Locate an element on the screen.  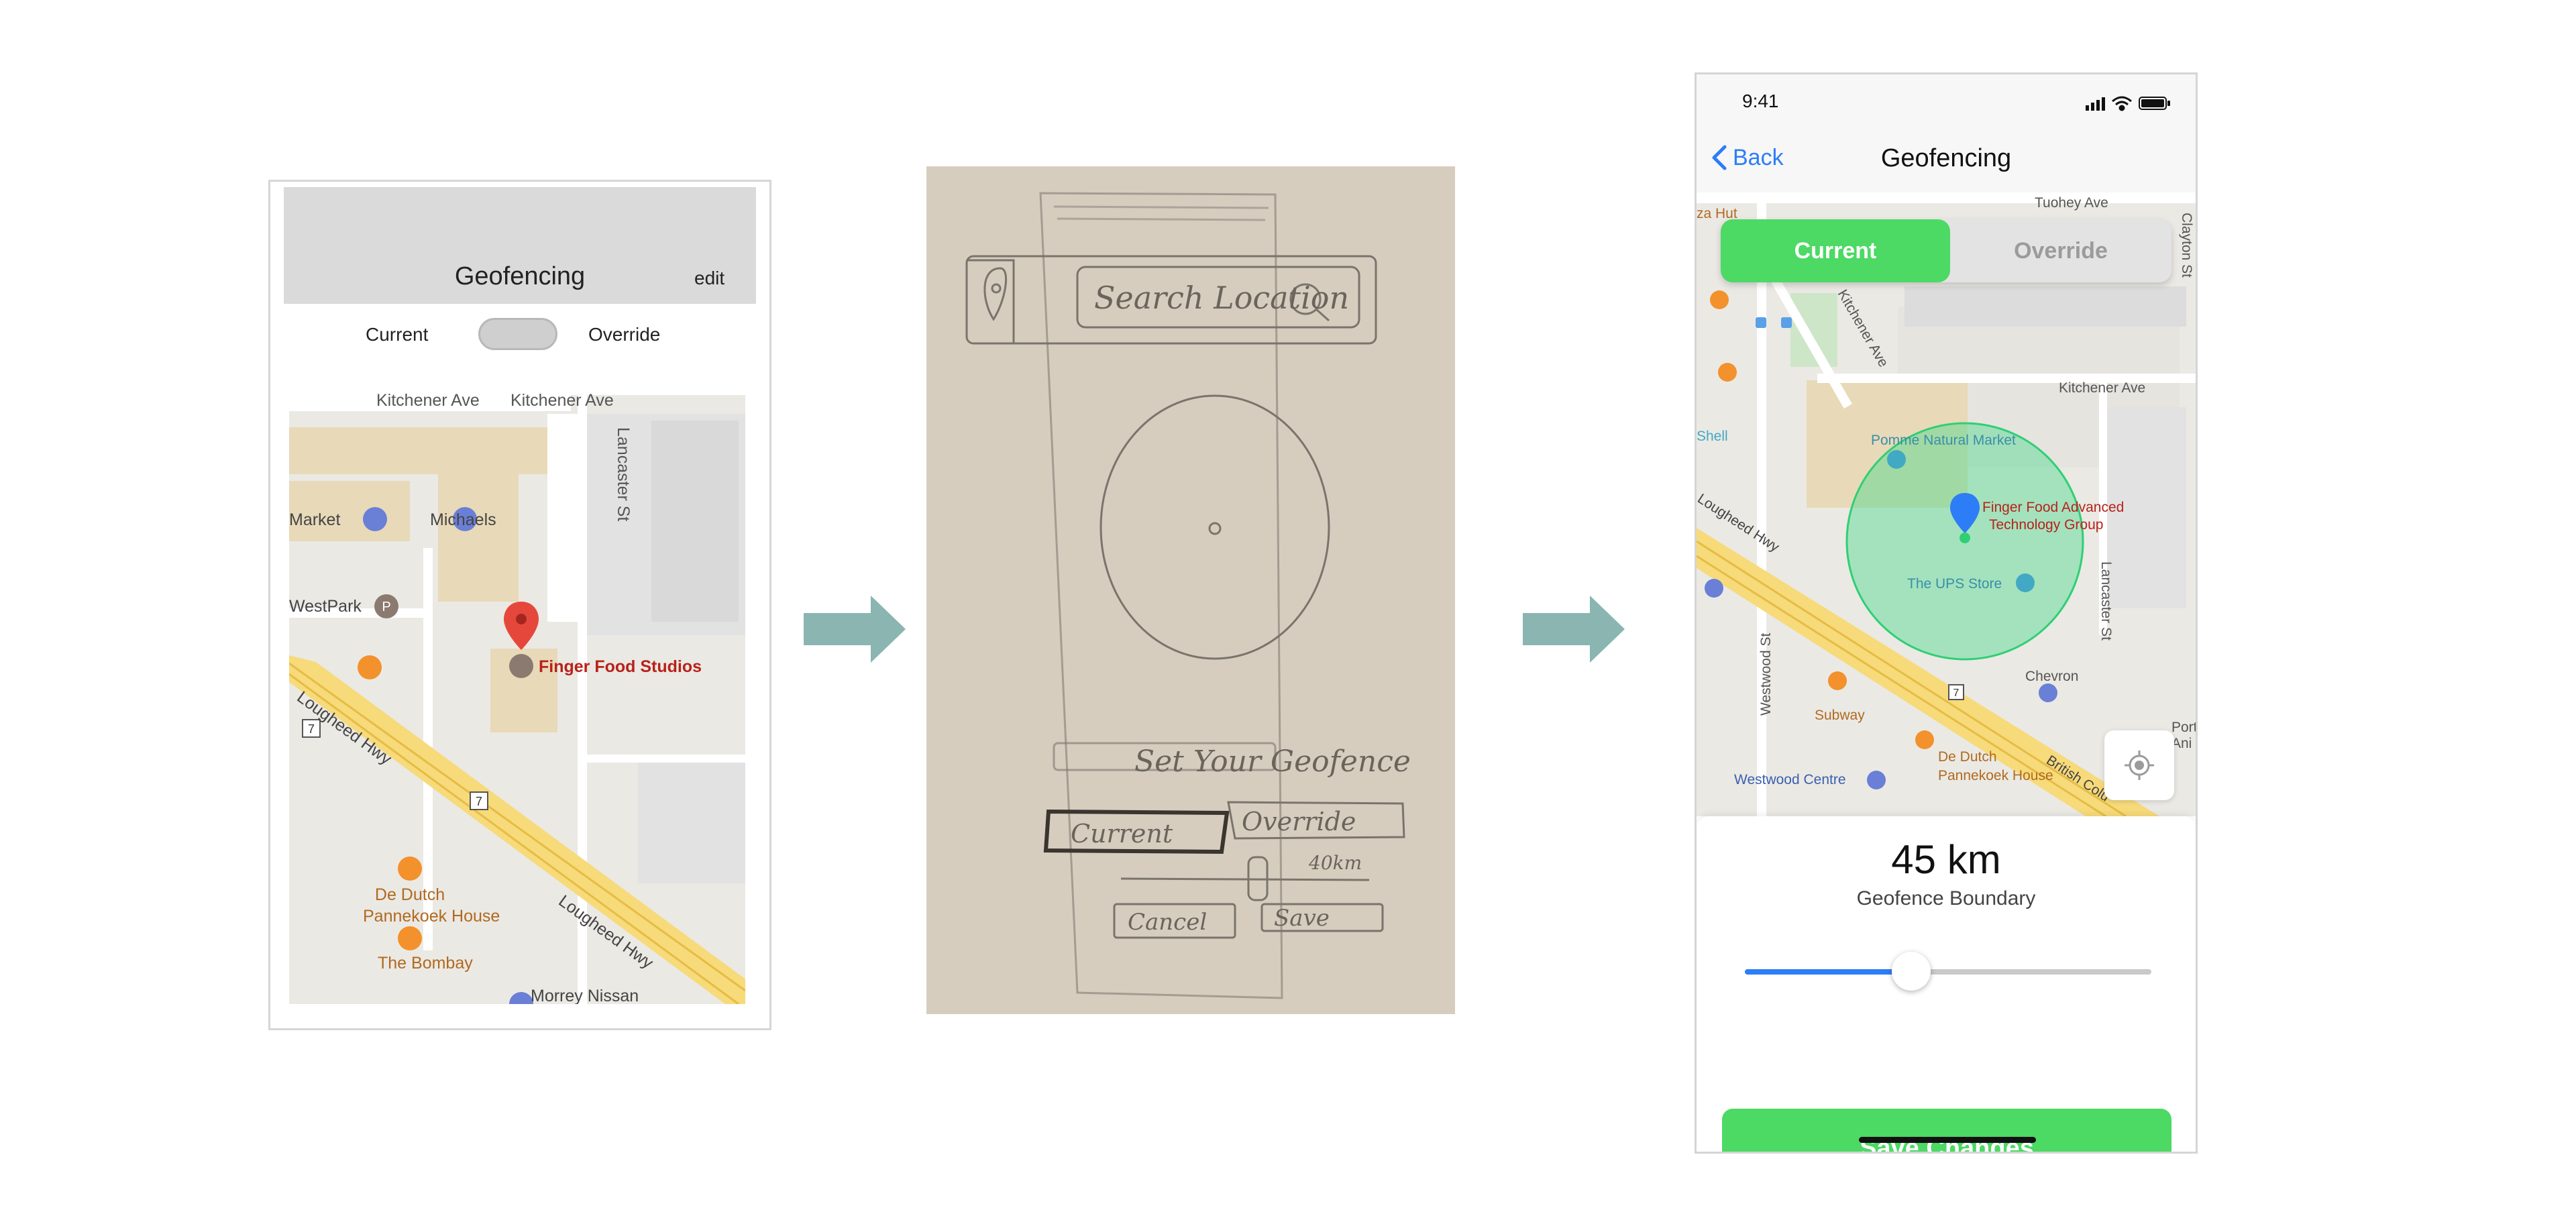
place-label: Michaels is located at coordinates (463, 519).